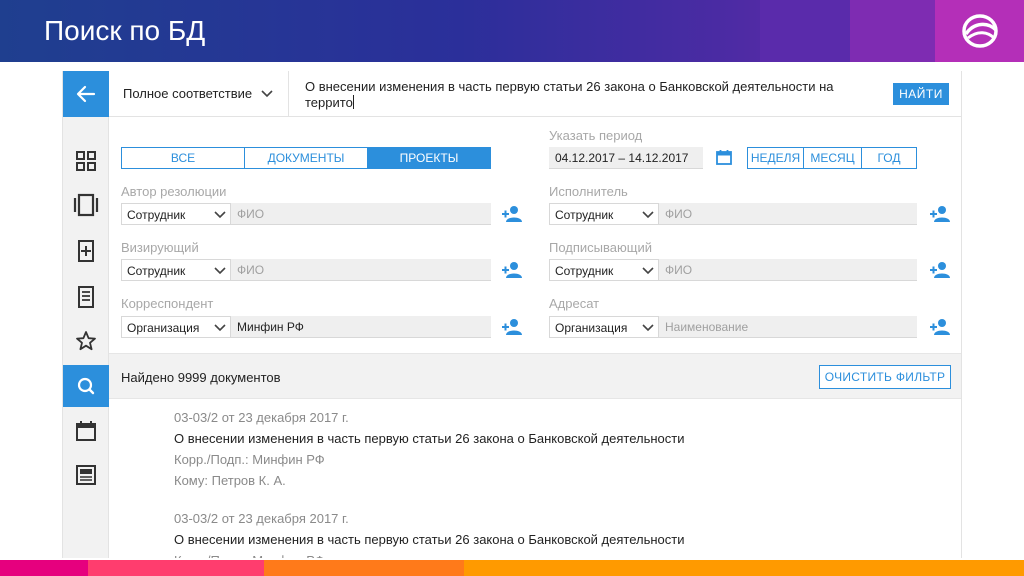 Image resolution: width=1024 pixels, height=576 pixels. I want to click on period-week-button: НЕДЕЛЯ, so click(776, 158).